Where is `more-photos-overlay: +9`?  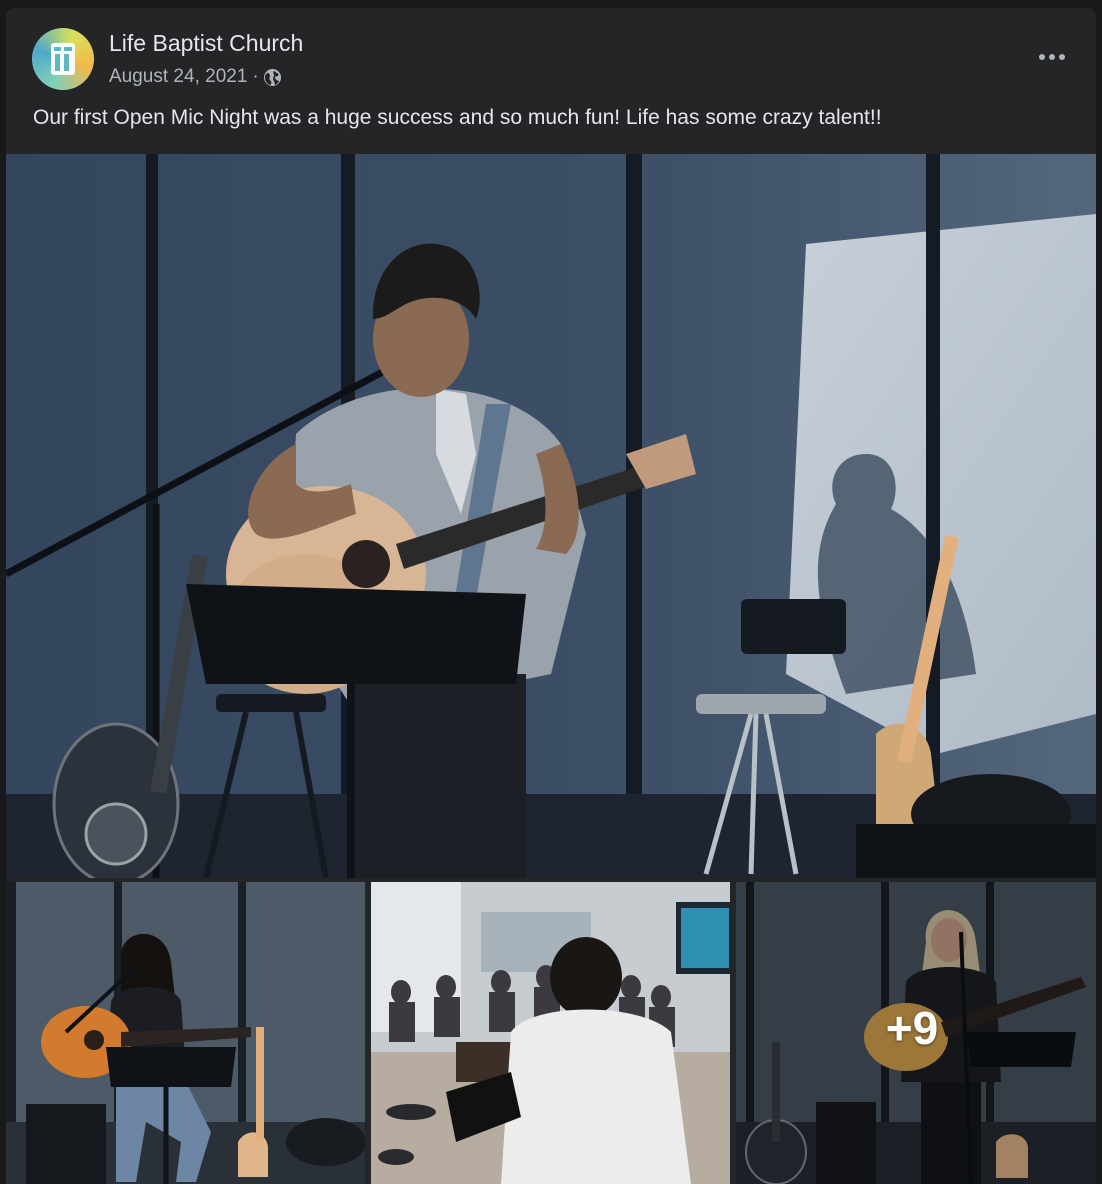
more-photos-overlay: +9 is located at coordinates (916, 1033).